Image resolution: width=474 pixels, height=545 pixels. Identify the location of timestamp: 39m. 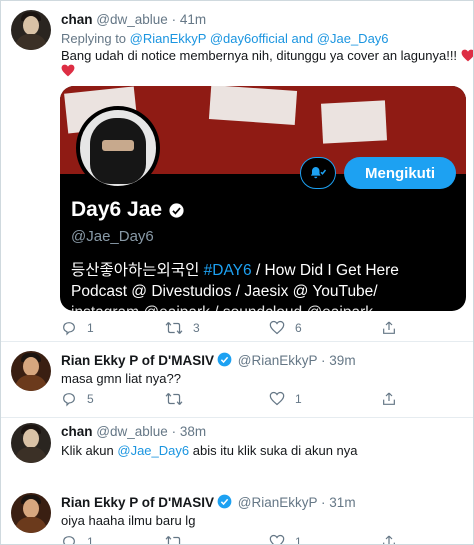
(342, 360).